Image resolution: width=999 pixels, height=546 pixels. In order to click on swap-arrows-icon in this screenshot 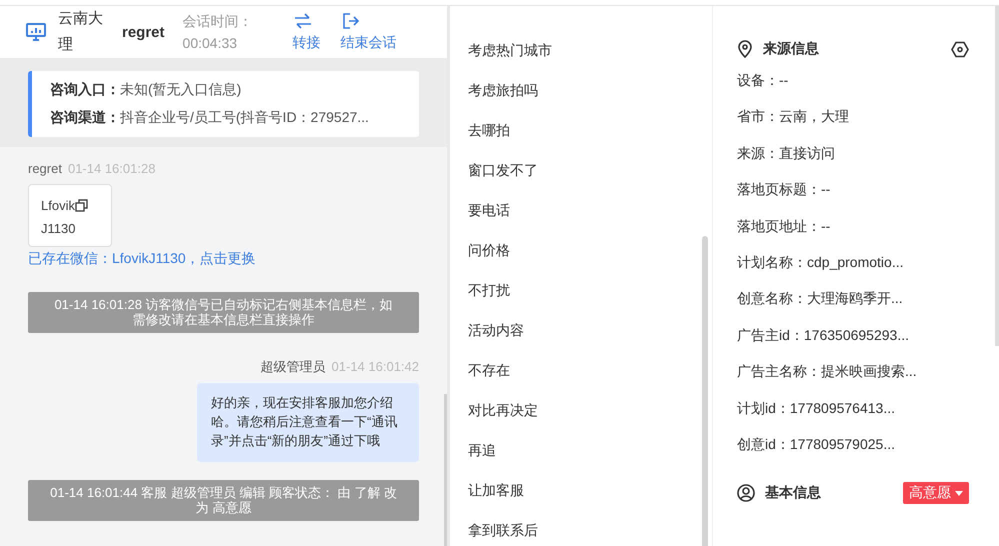, I will do `click(302, 21)`.